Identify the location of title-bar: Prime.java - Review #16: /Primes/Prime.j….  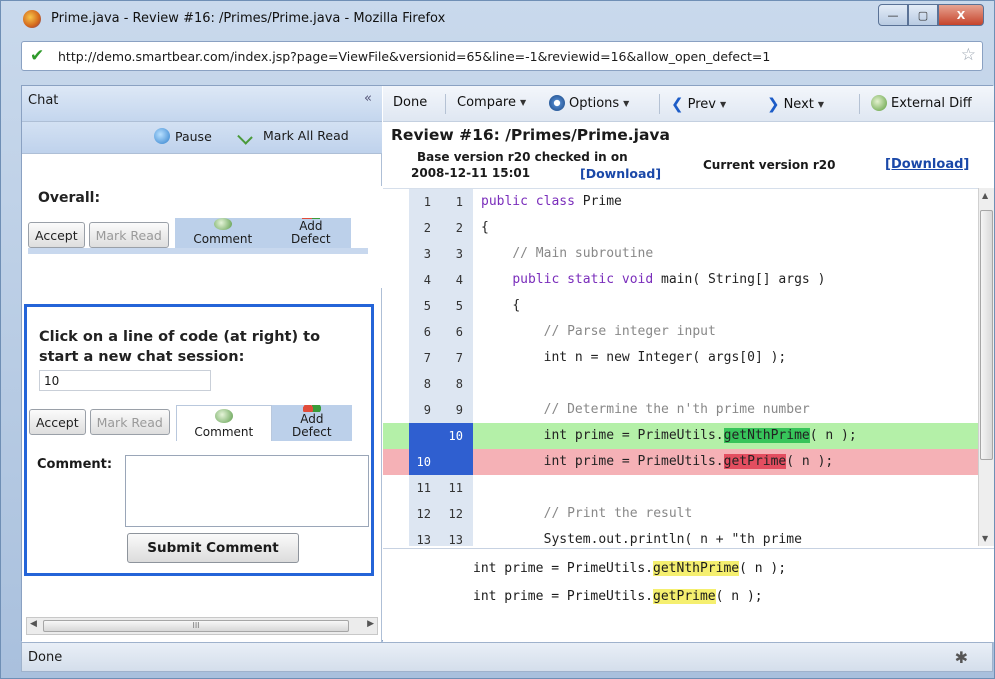
(497, 19).